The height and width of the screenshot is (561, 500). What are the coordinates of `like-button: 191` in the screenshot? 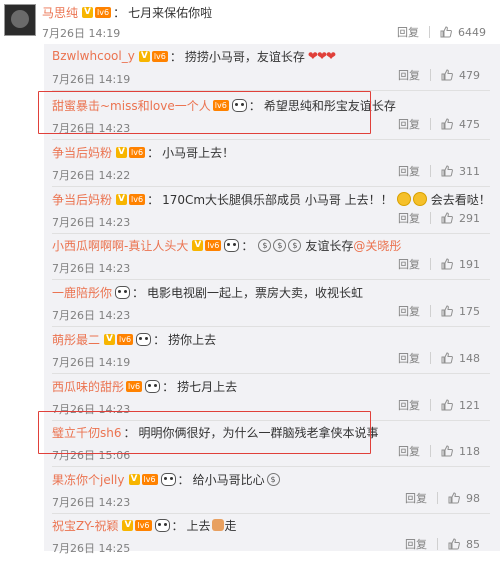 It's located at (460, 264).